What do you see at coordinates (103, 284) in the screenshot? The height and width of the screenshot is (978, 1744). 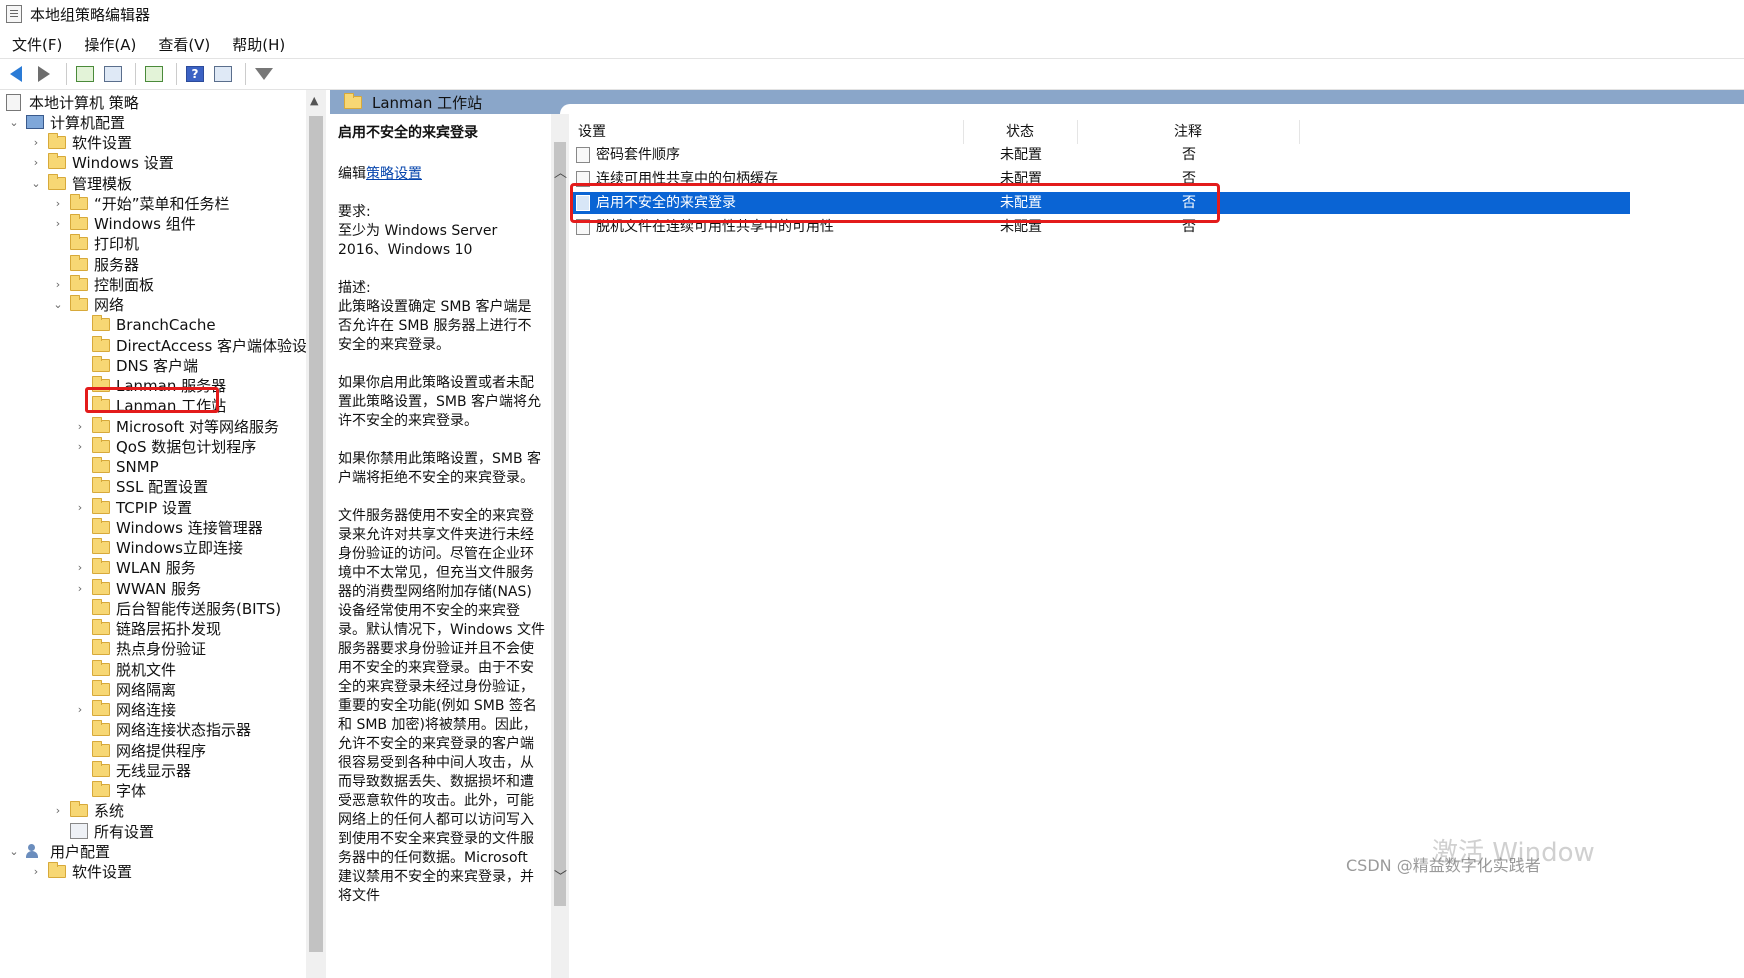 I see `tree-item: › 控制面板` at bounding box center [103, 284].